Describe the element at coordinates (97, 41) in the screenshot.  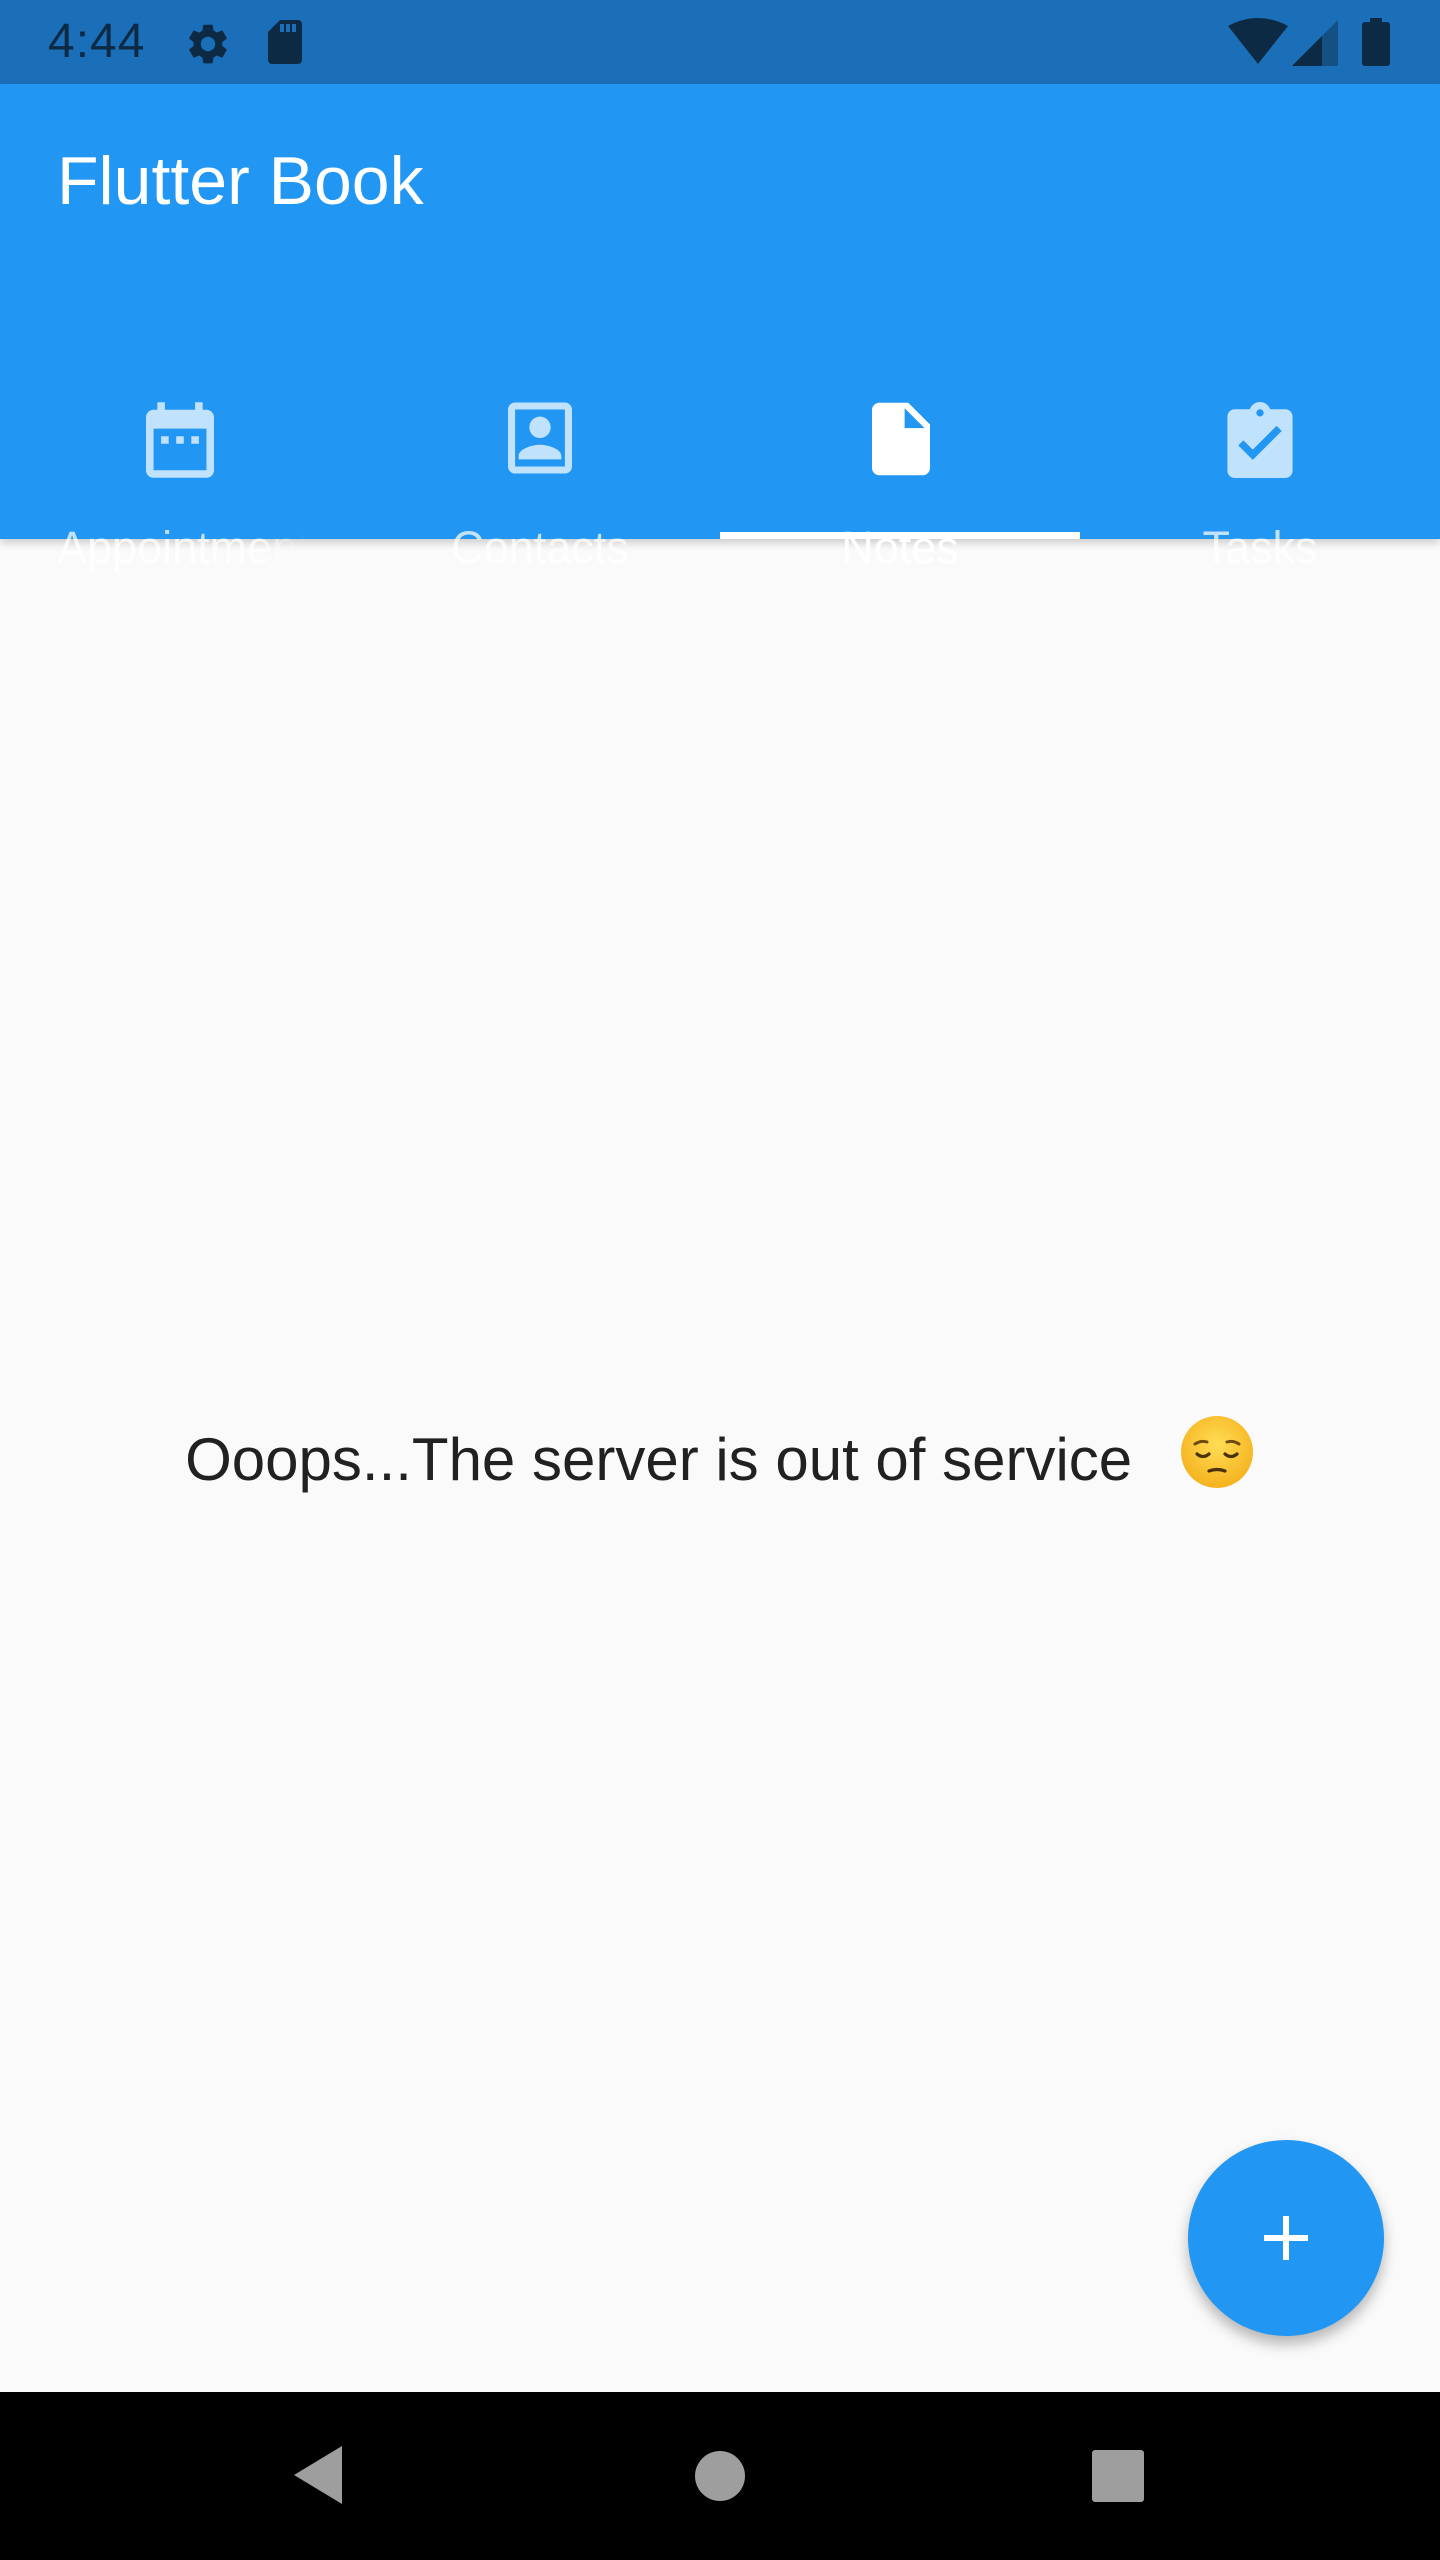
I see `status-time: 4:44` at that location.